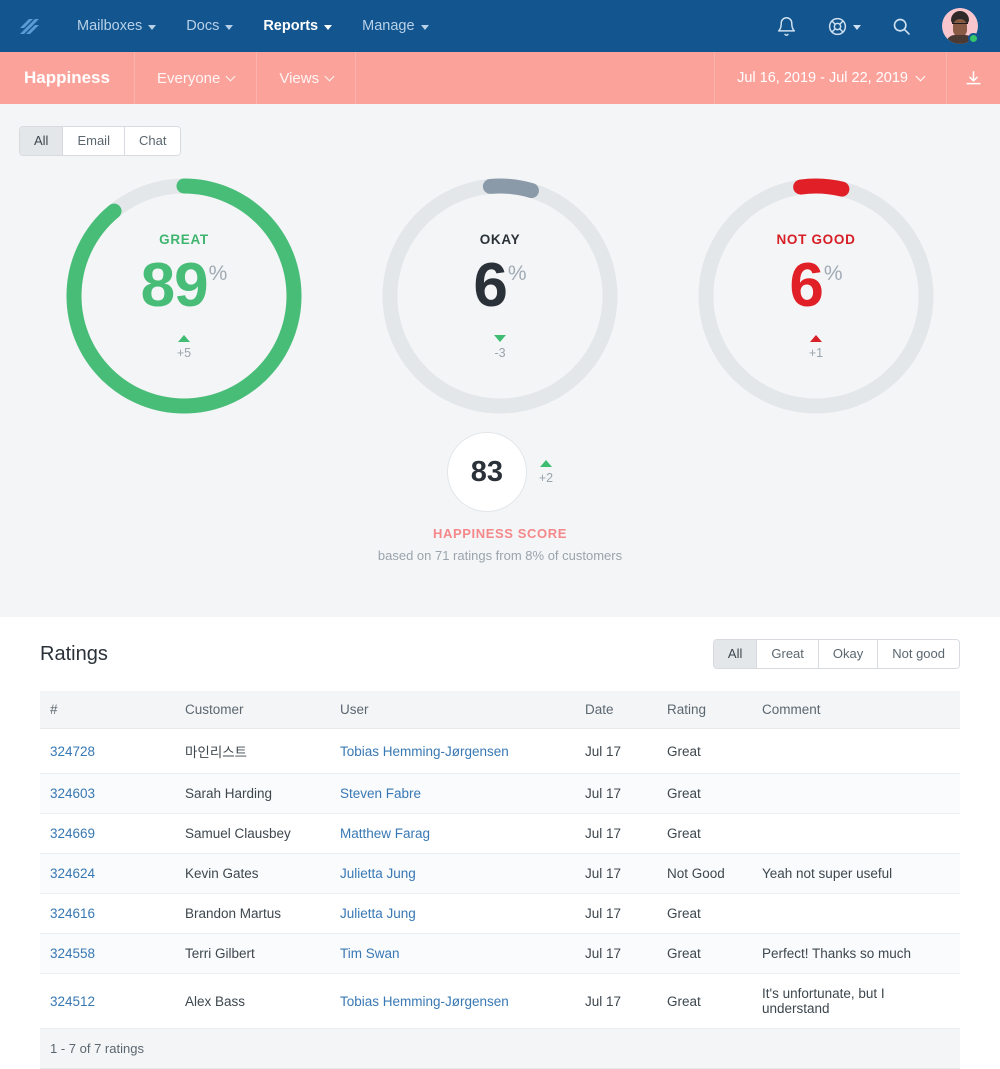 The image size is (1000, 1069). Describe the element at coordinates (188, 78) in the screenshot. I see `filter-everyone-label: Everyone` at that location.